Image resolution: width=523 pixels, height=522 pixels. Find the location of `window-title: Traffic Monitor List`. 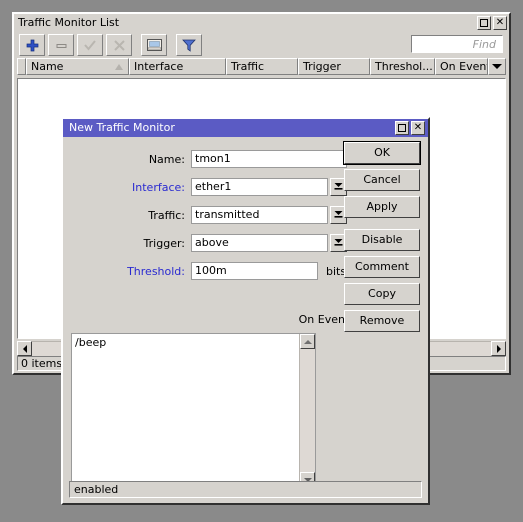

window-title: Traffic Monitor List is located at coordinates (69, 22).